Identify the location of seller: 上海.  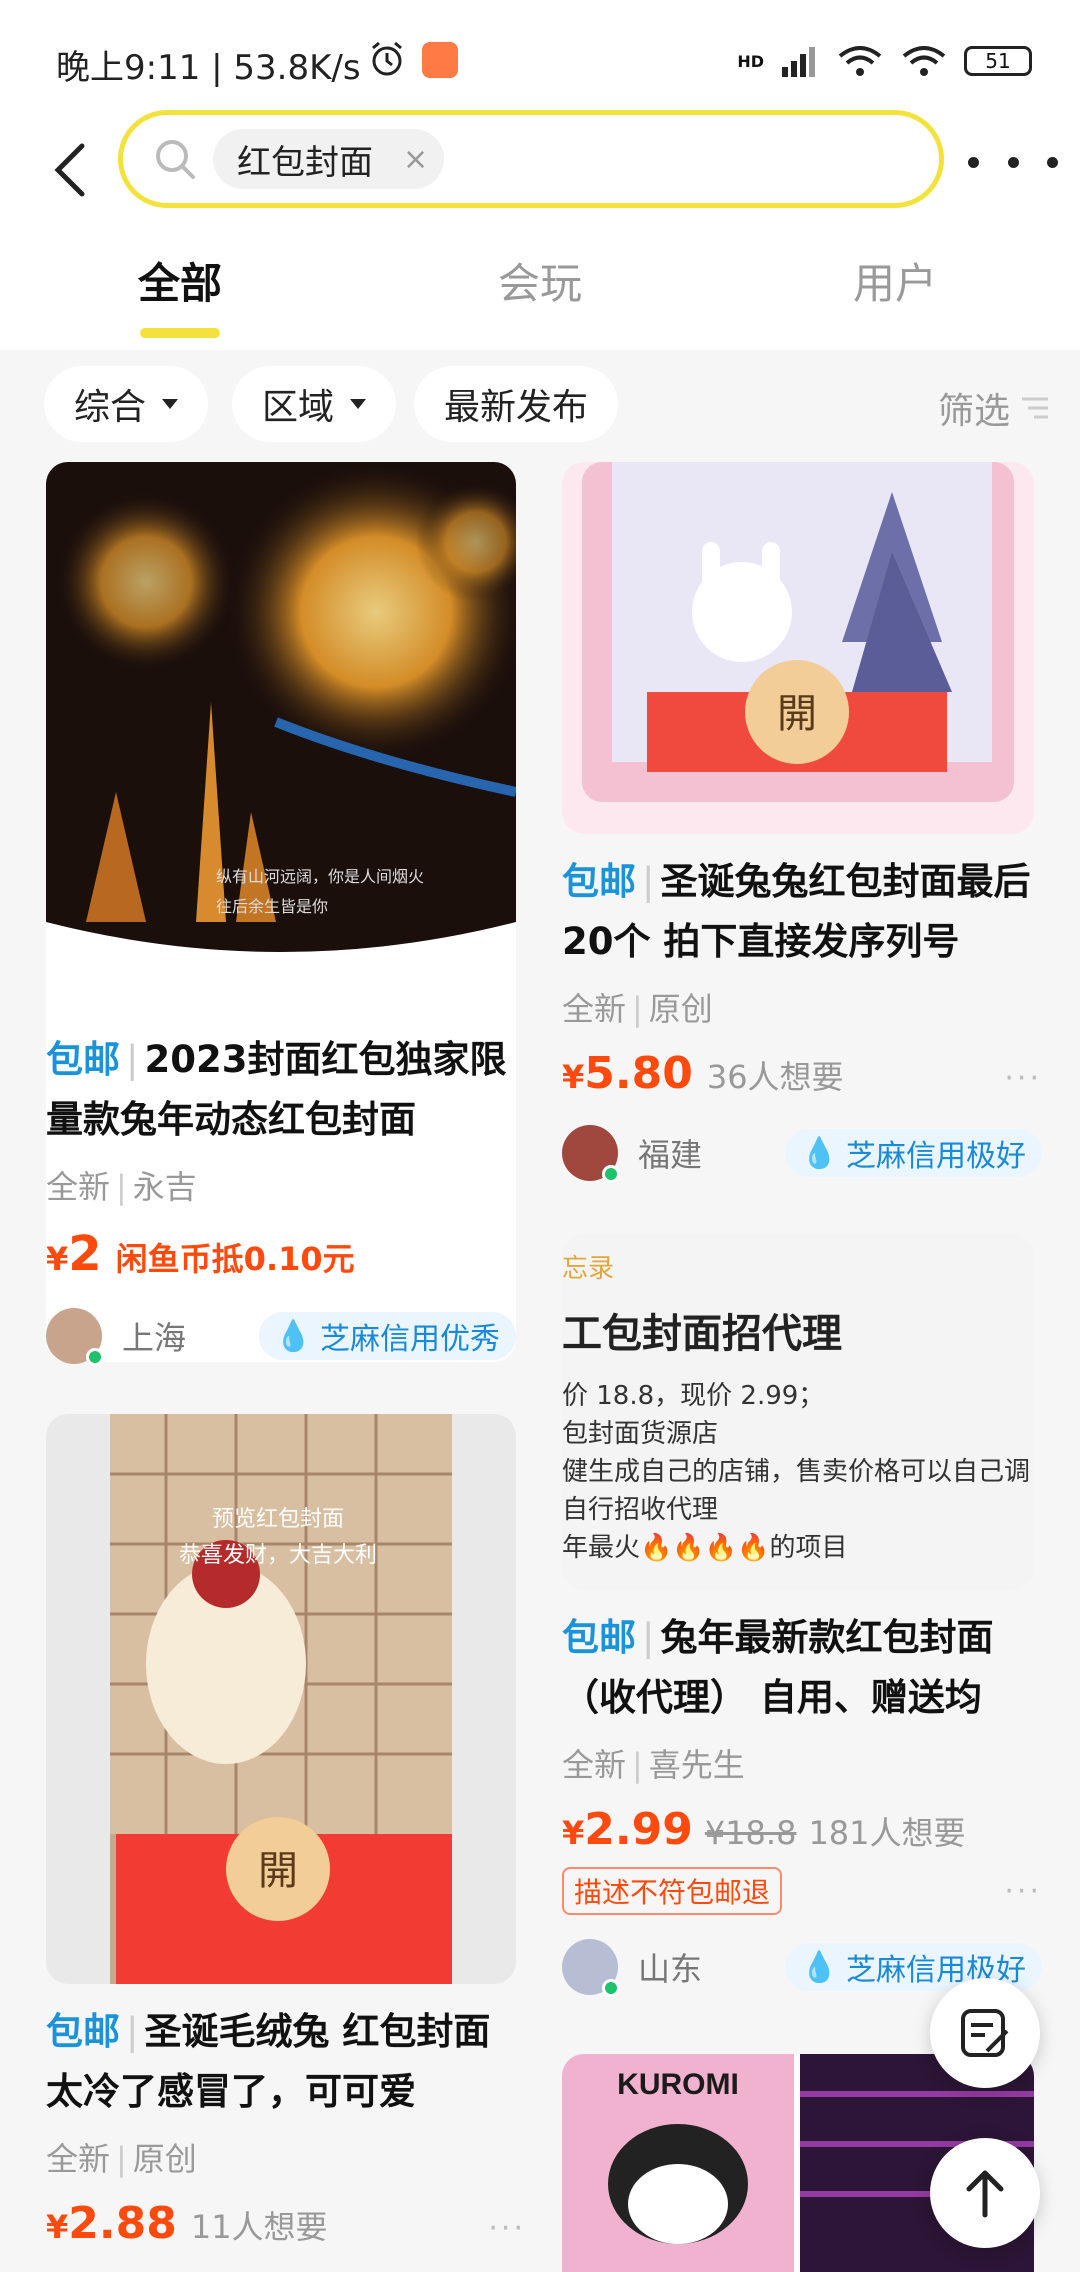
(116, 1337).